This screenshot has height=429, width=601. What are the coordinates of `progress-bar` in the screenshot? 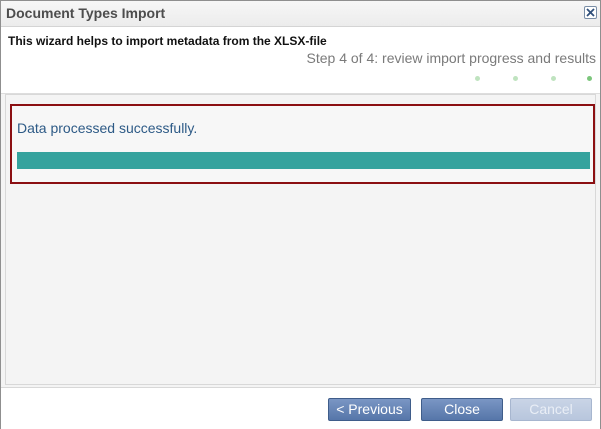 It's located at (303, 160).